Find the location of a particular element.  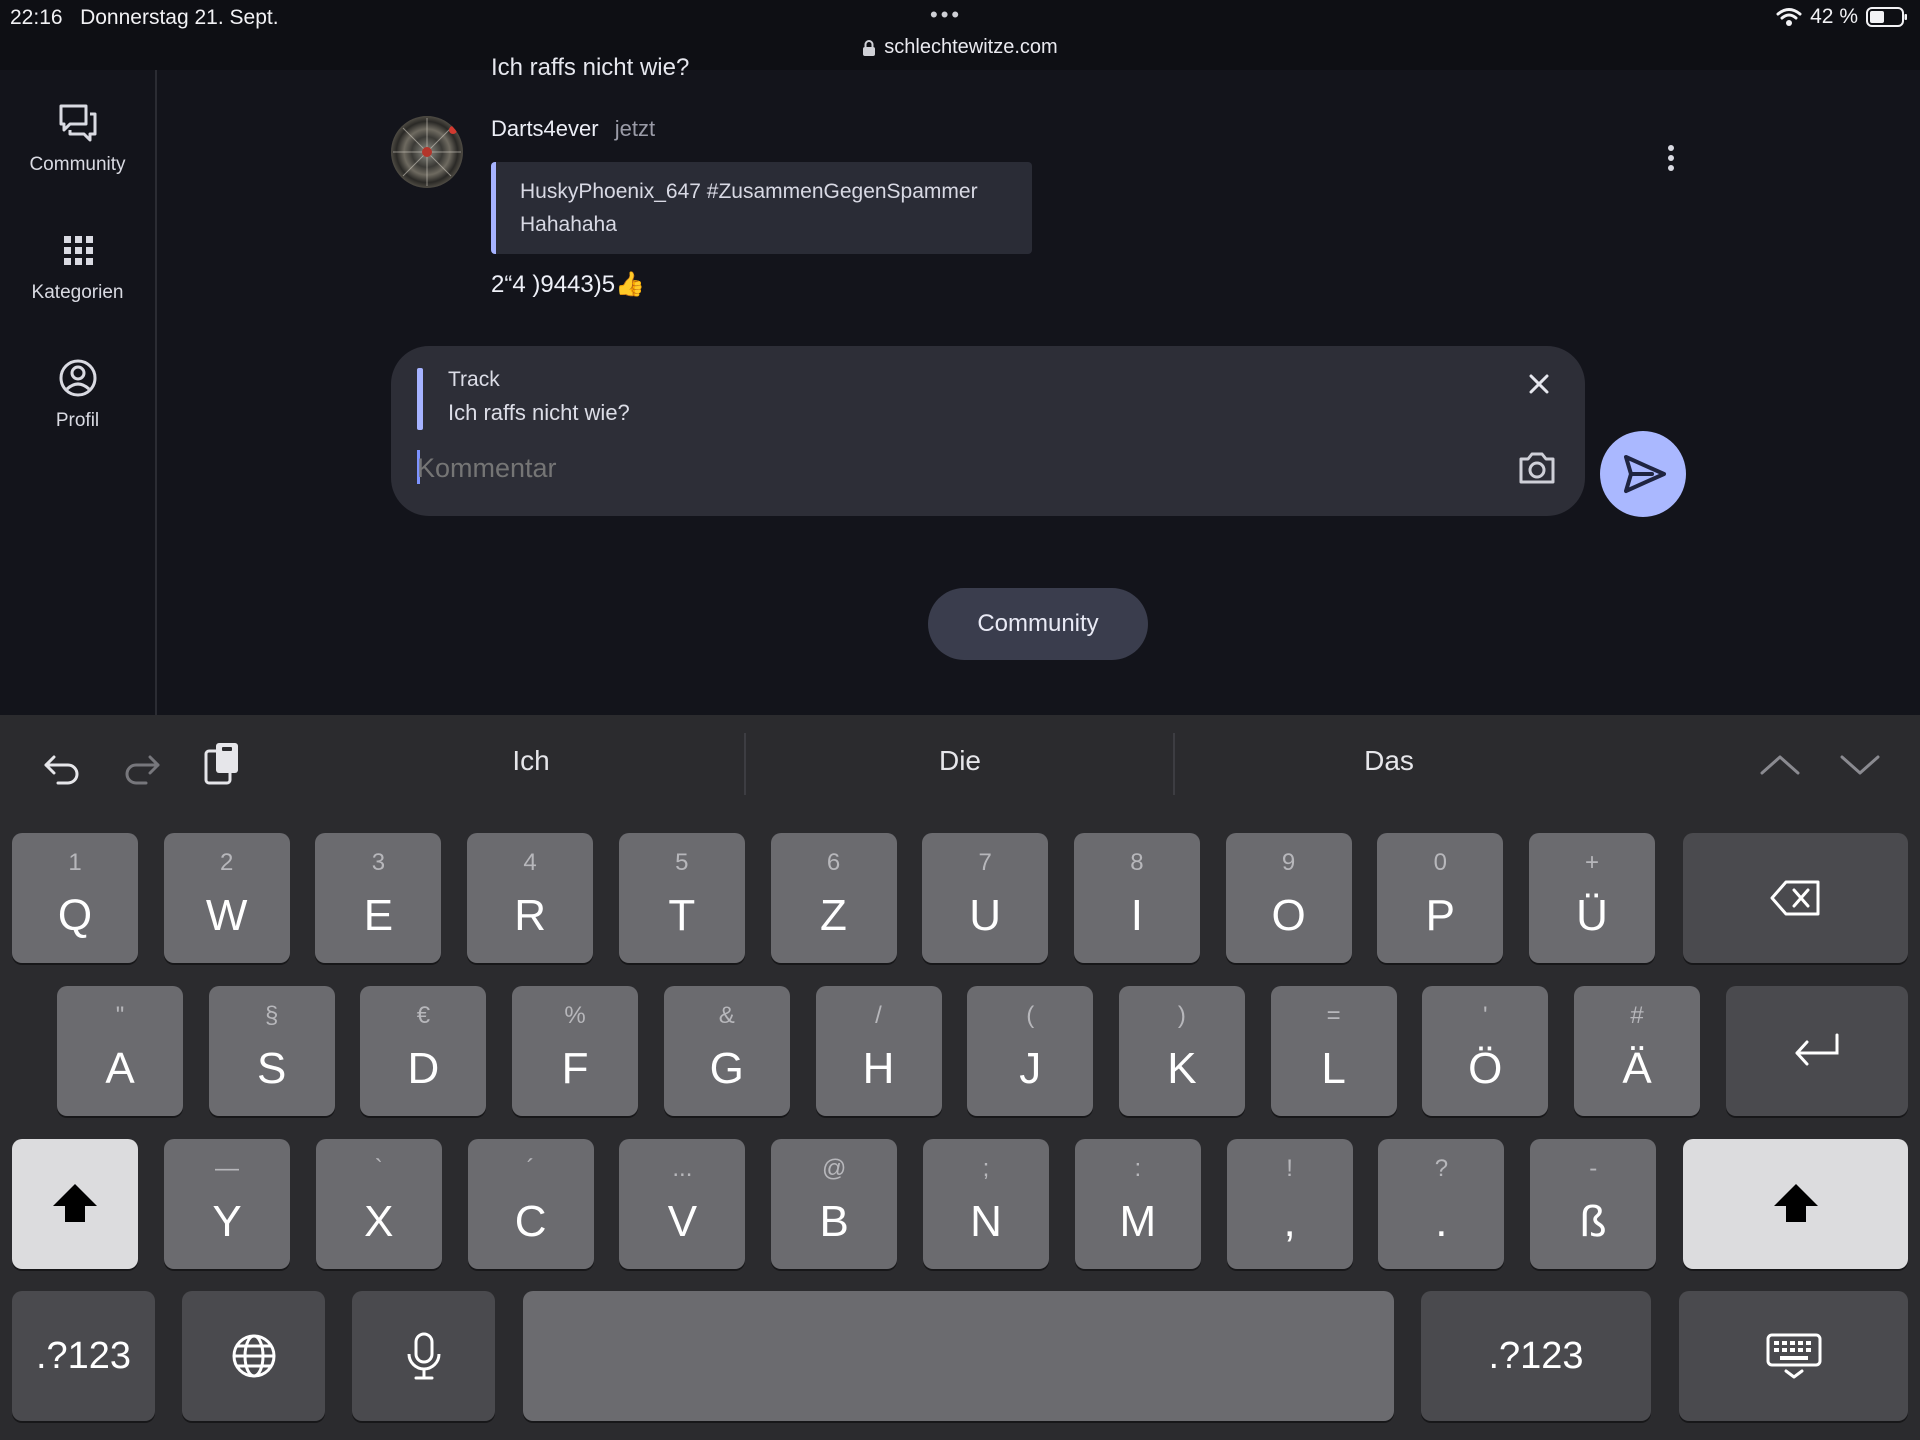

key-primary-label: F is located at coordinates (575, 1068).